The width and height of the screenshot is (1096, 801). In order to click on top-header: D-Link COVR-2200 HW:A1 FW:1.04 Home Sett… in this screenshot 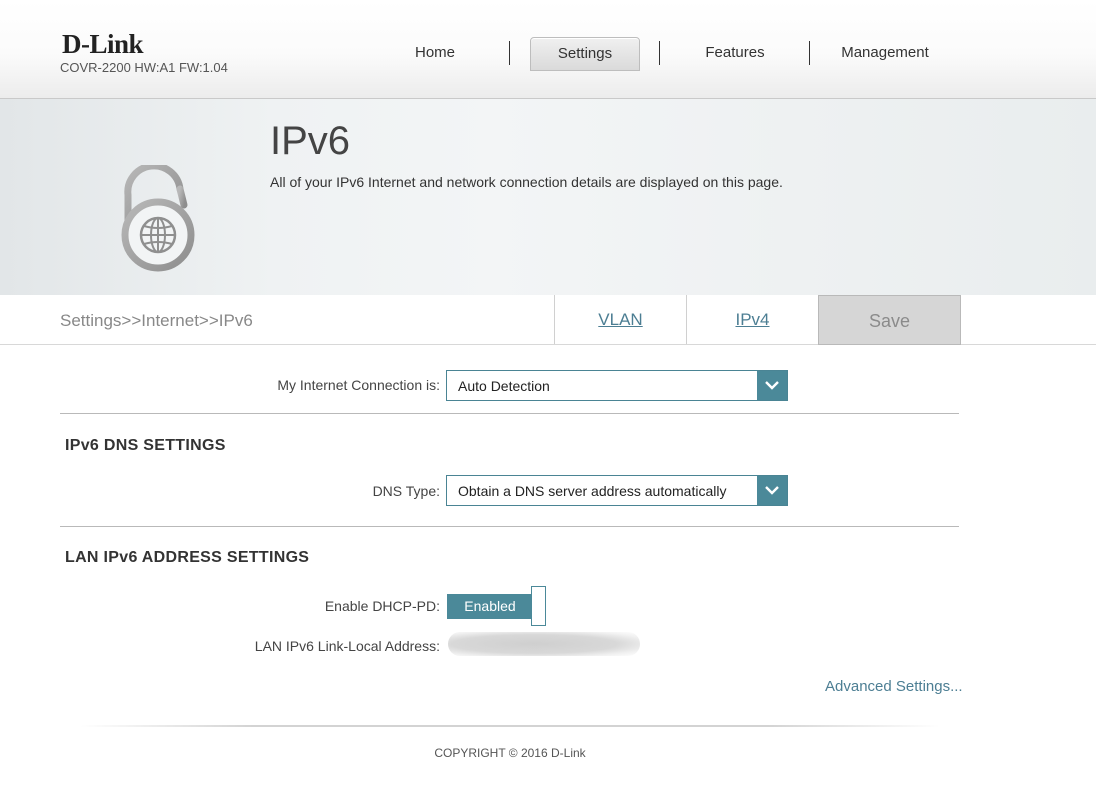, I will do `click(548, 49)`.